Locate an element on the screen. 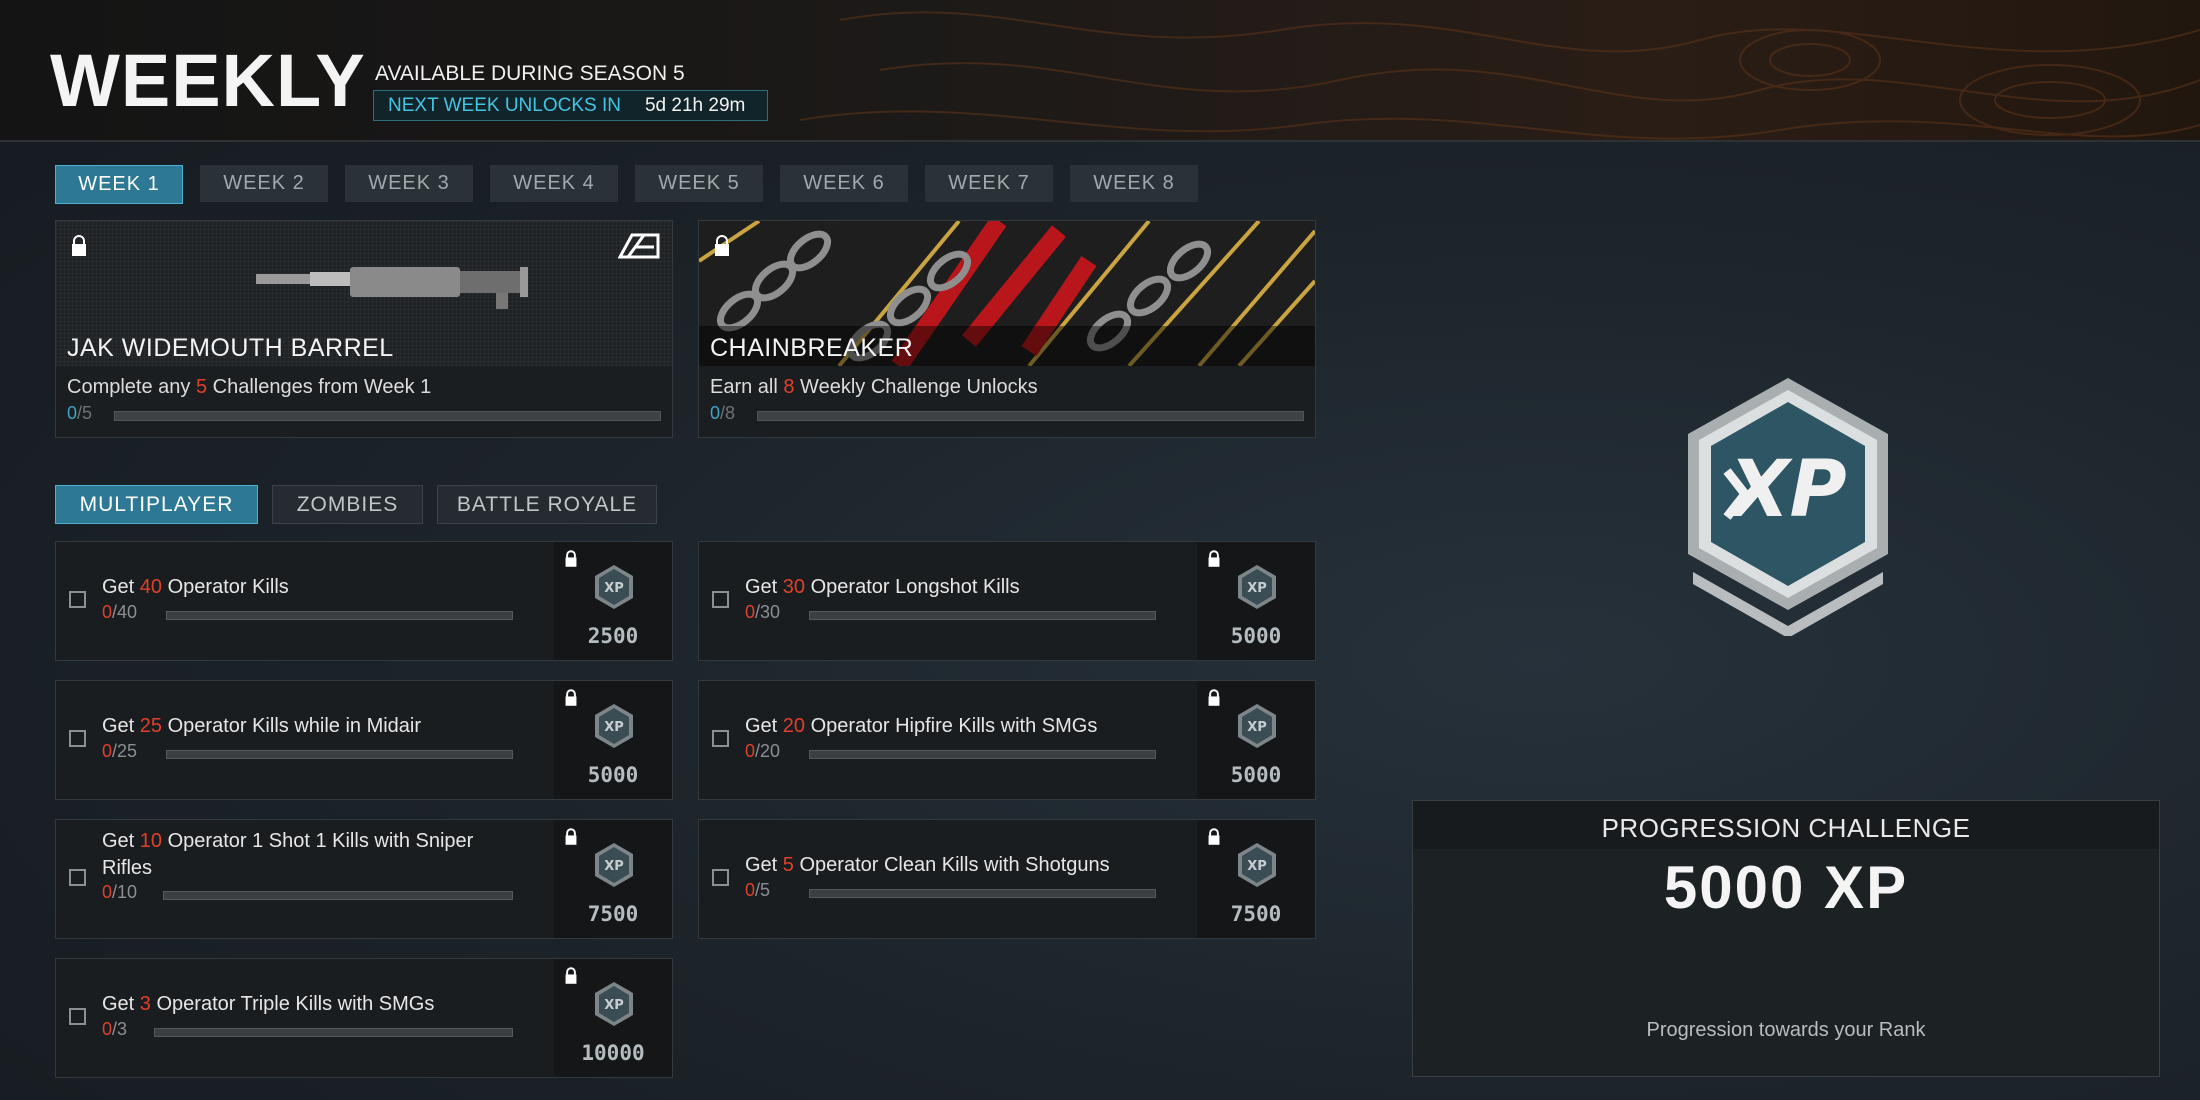 The width and height of the screenshot is (2200, 1100). challenge-reward: XP 10000 is located at coordinates (613, 1018).